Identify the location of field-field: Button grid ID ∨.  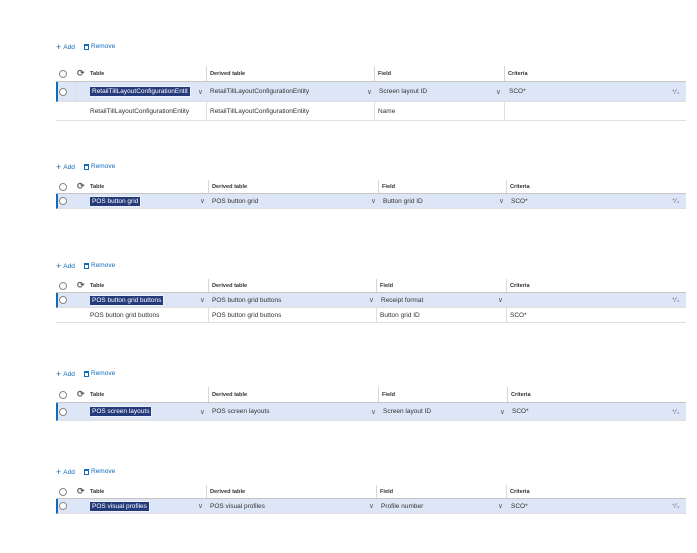
(443, 201).